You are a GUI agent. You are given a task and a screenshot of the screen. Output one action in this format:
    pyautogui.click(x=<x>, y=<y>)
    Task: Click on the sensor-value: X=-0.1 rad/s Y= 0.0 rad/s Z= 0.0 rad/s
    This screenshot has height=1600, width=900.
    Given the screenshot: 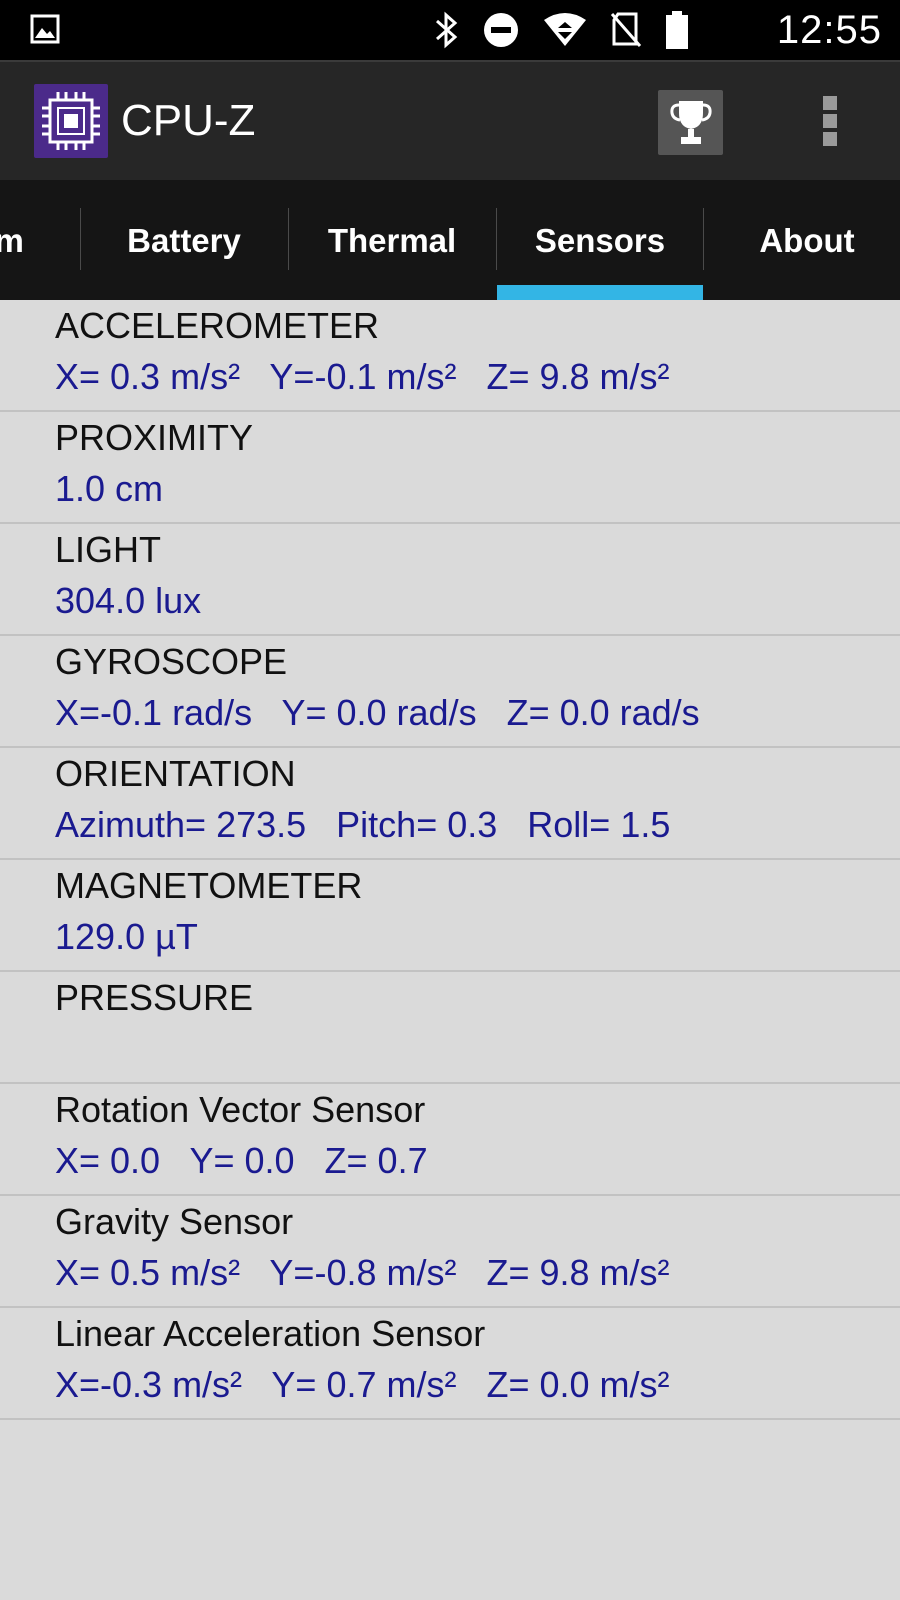 What is the action you would take?
    pyautogui.click(x=377, y=712)
    